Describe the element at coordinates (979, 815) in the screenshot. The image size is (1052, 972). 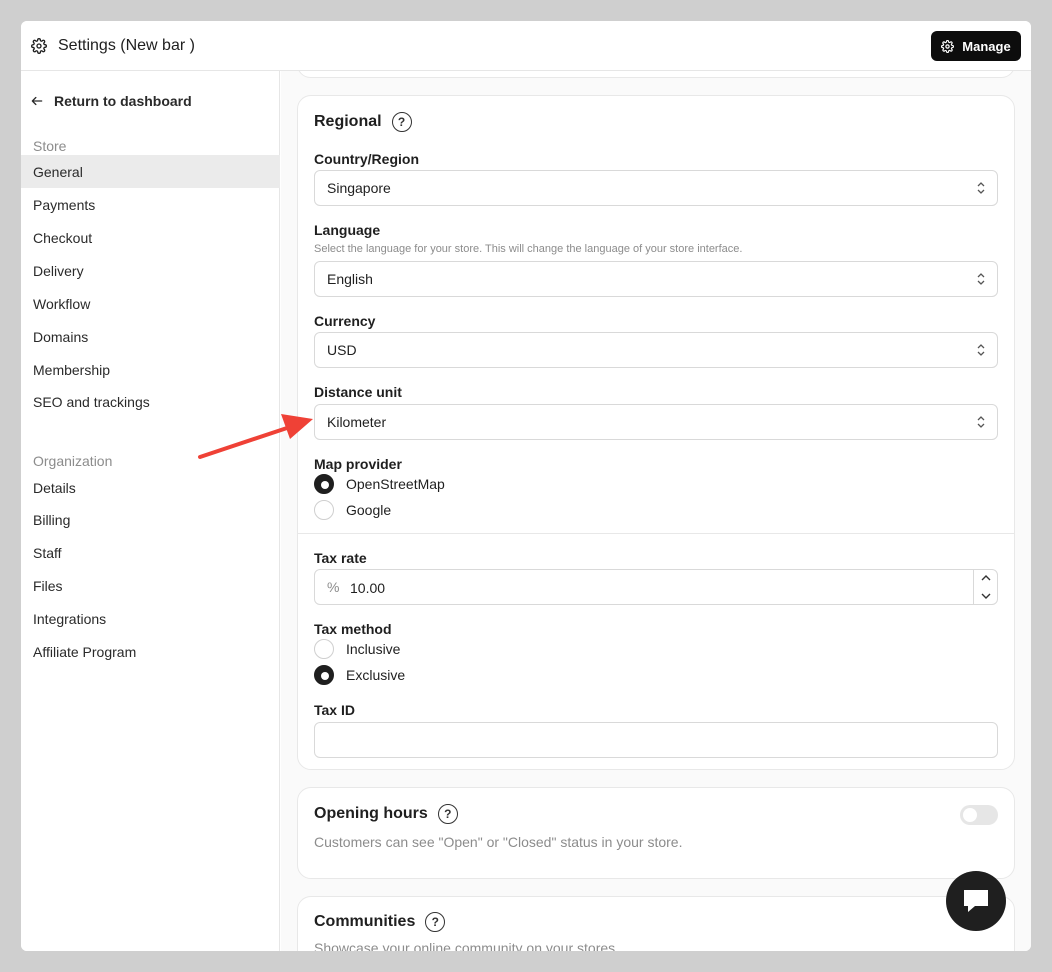
I see `opening-hours-toggle` at that location.